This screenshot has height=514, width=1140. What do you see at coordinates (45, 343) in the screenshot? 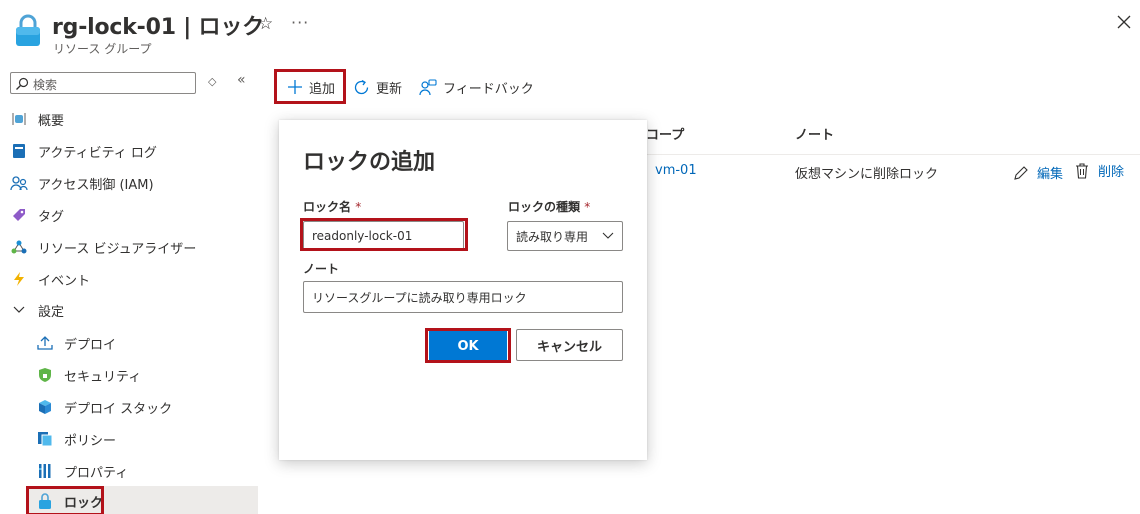
I see `deploy-icon` at bounding box center [45, 343].